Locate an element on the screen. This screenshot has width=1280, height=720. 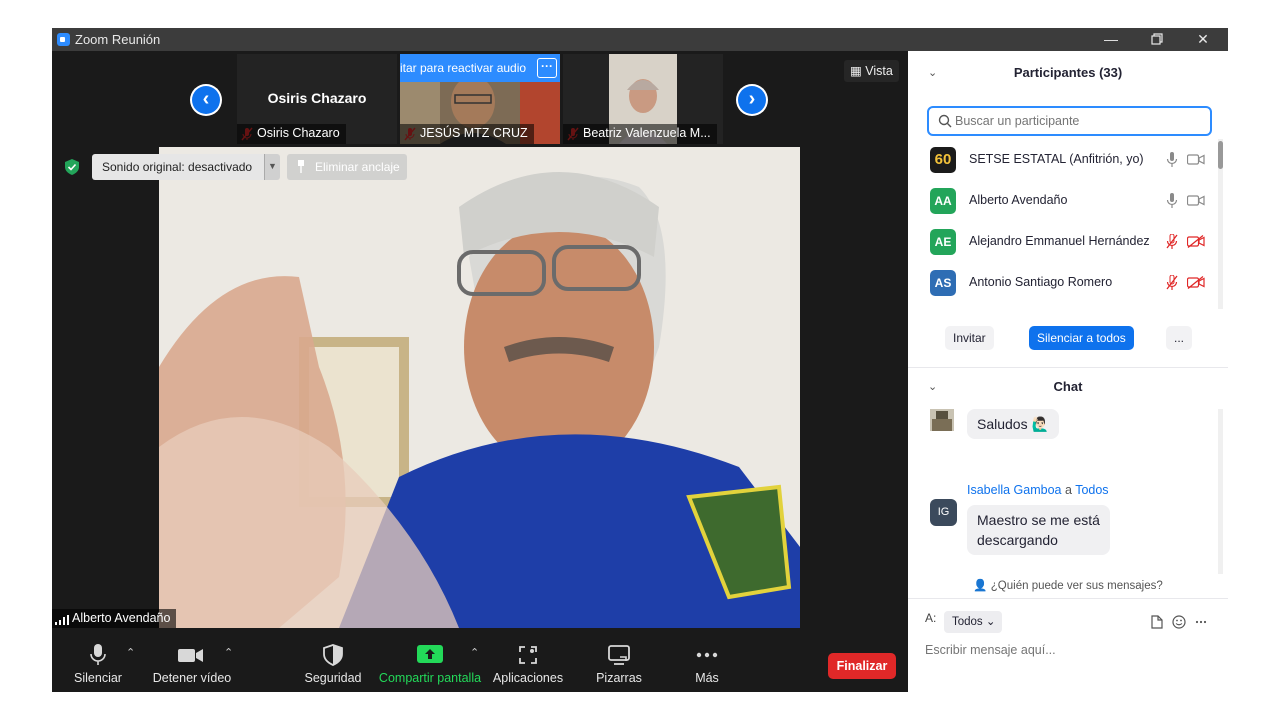
share-options-caret: ⌃ is located at coordinates (474, 652).